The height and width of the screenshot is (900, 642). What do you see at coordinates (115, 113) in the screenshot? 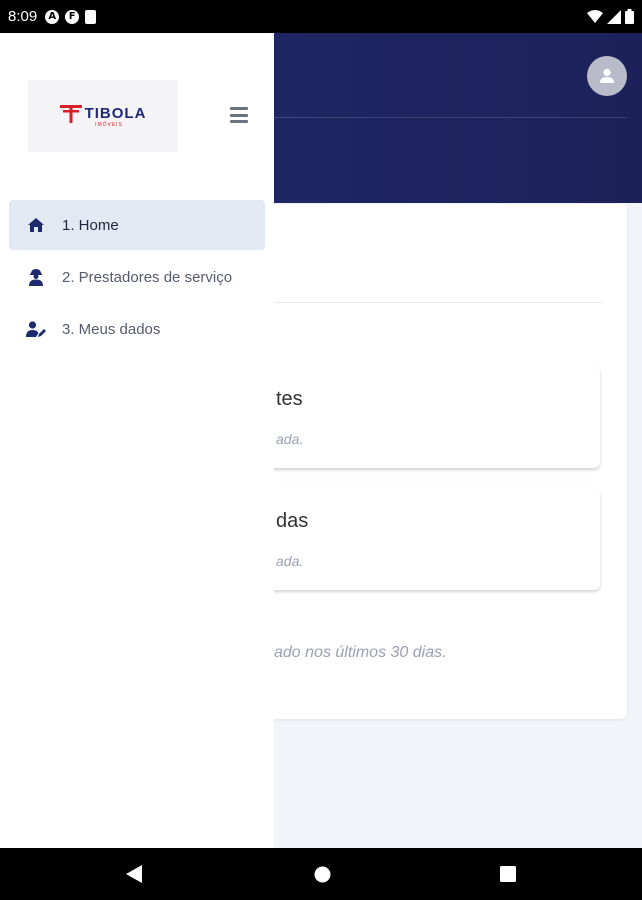
I see `logo-wordmark: TIBOLA` at bounding box center [115, 113].